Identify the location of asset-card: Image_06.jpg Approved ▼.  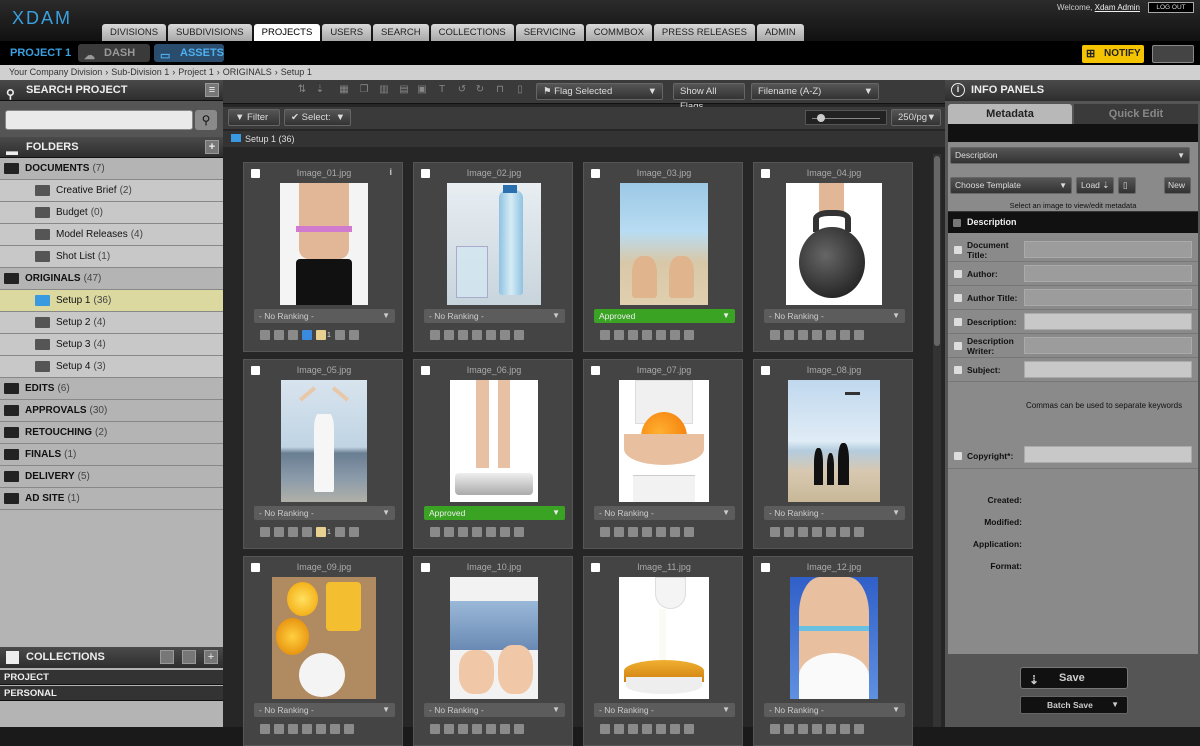
(493, 454).